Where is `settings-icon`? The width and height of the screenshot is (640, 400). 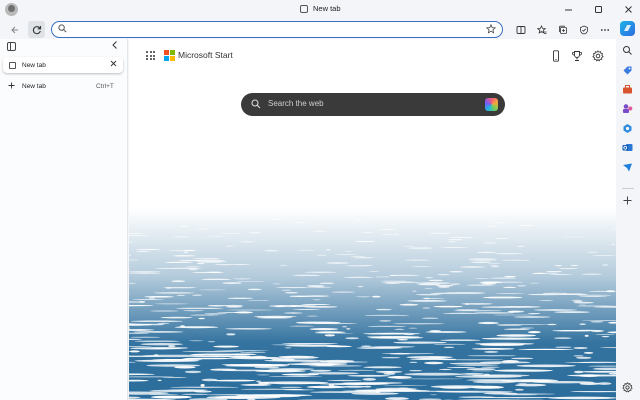 settings-icon is located at coordinates (627, 389).